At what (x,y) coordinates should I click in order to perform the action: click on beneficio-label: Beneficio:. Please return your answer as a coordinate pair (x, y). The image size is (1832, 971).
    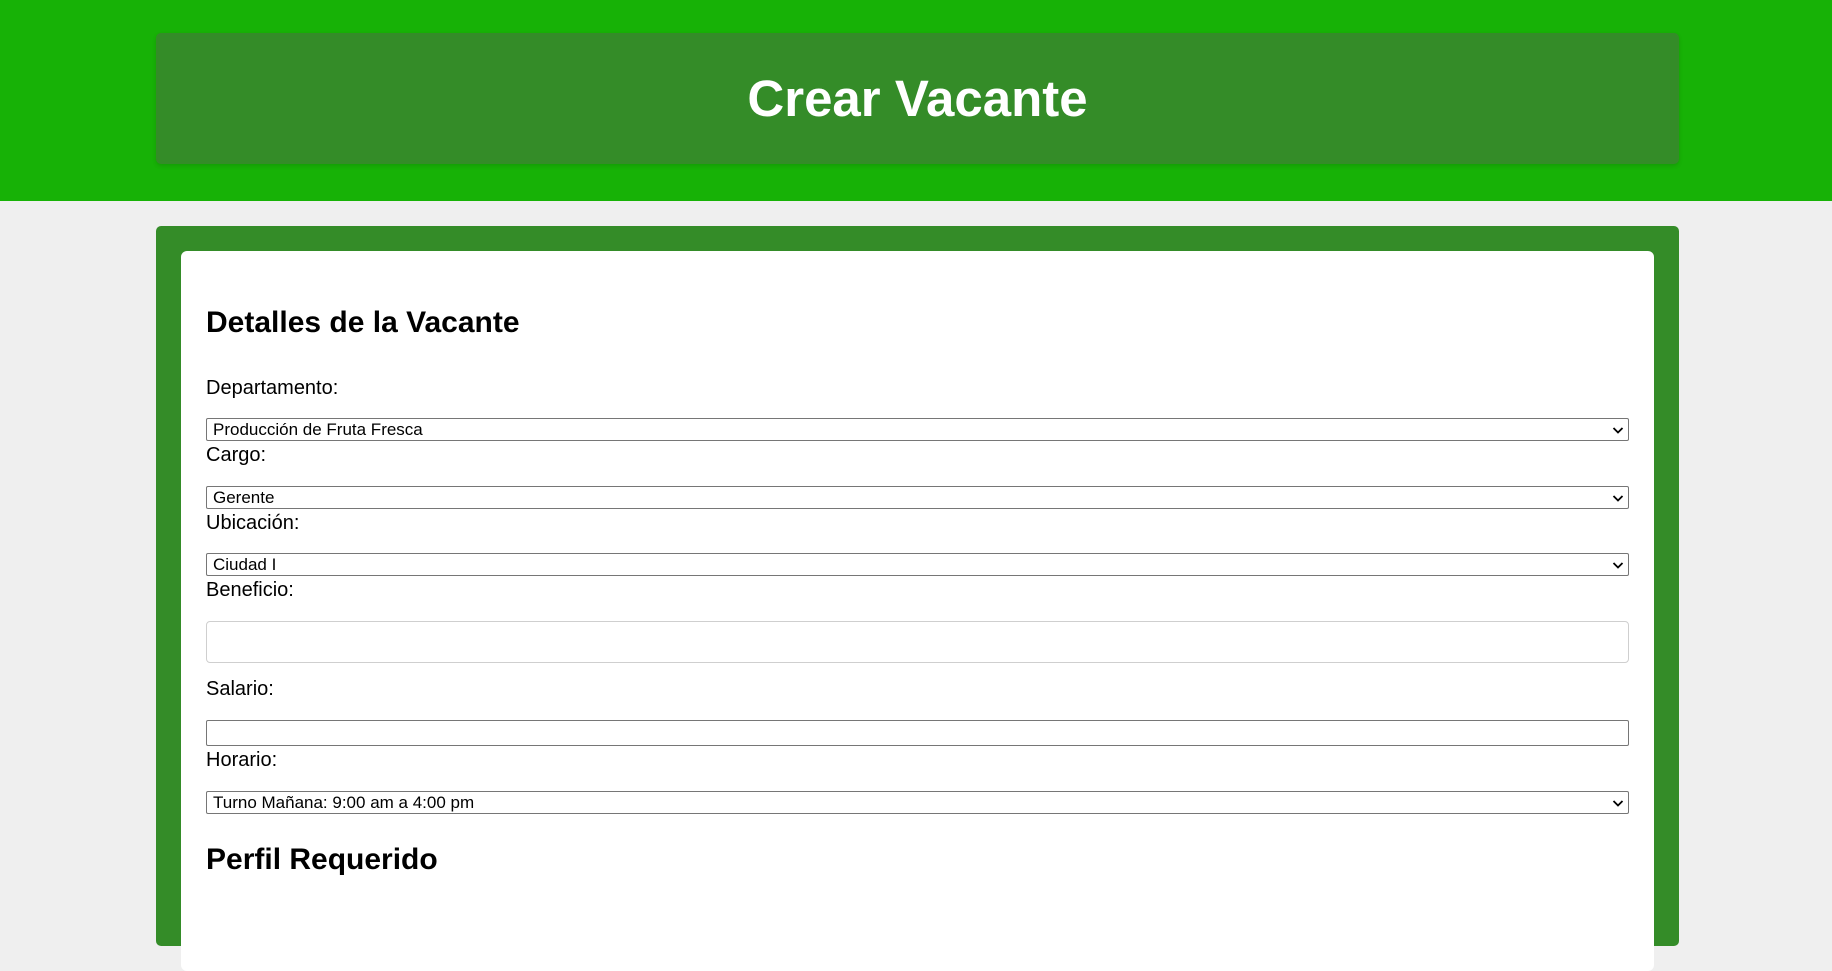
    Looking at the image, I should click on (250, 590).